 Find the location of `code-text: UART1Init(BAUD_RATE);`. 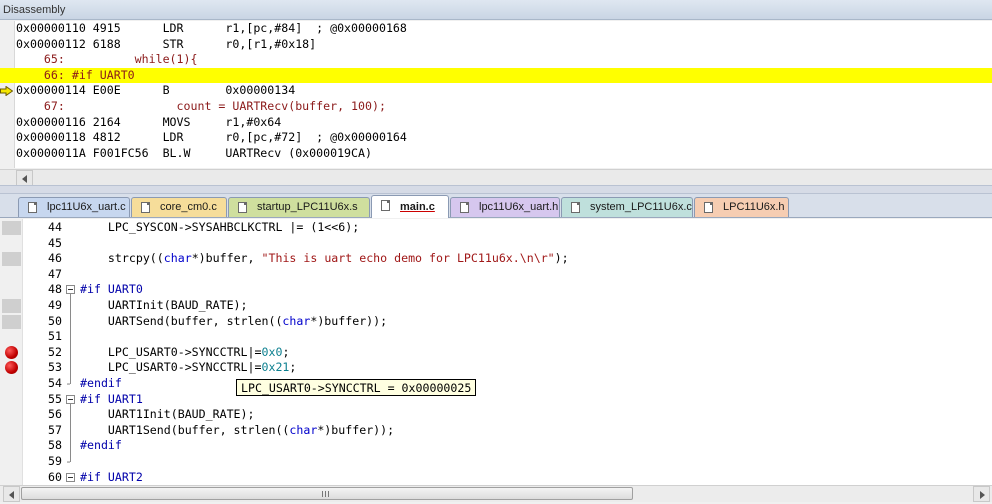

code-text: UART1Init(BAUD_RATE); is located at coordinates (167, 414).